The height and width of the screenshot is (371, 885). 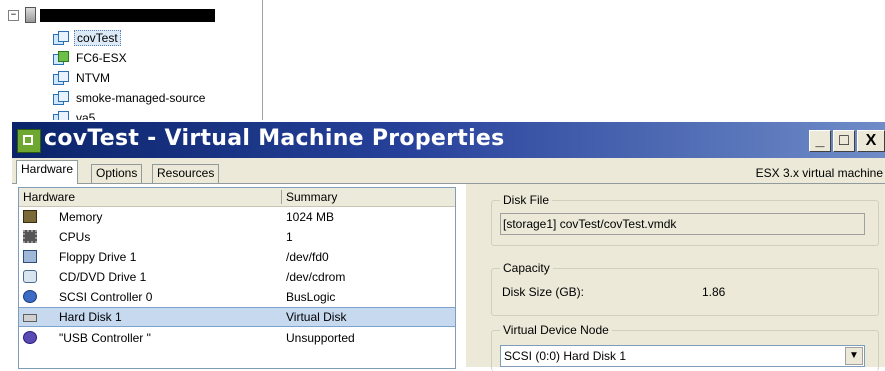 What do you see at coordinates (311, 297) in the screenshot?
I see `hardware-summary: BusLogic` at bounding box center [311, 297].